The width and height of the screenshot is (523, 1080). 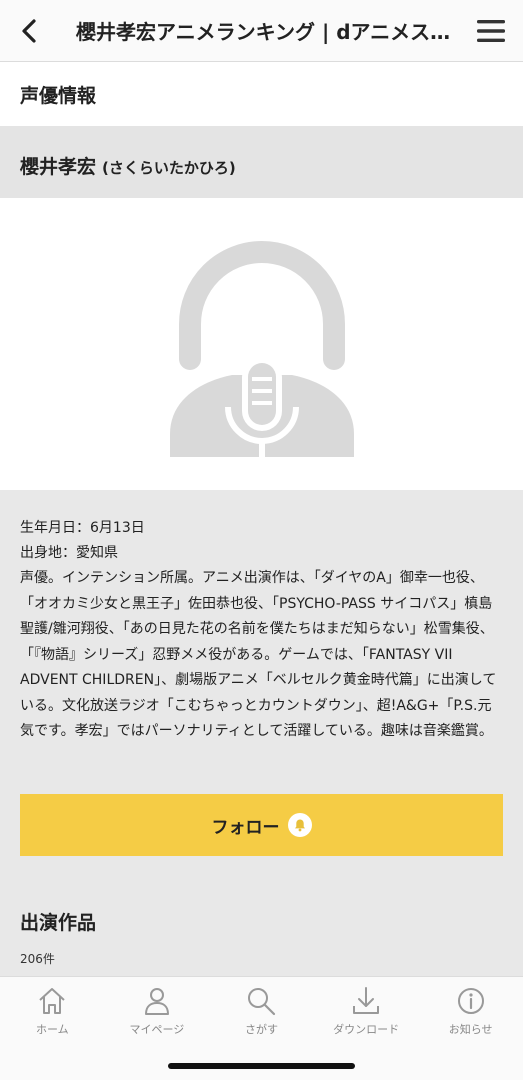 I want to click on tab-download: ダウンロード, so click(x=366, y=1014).